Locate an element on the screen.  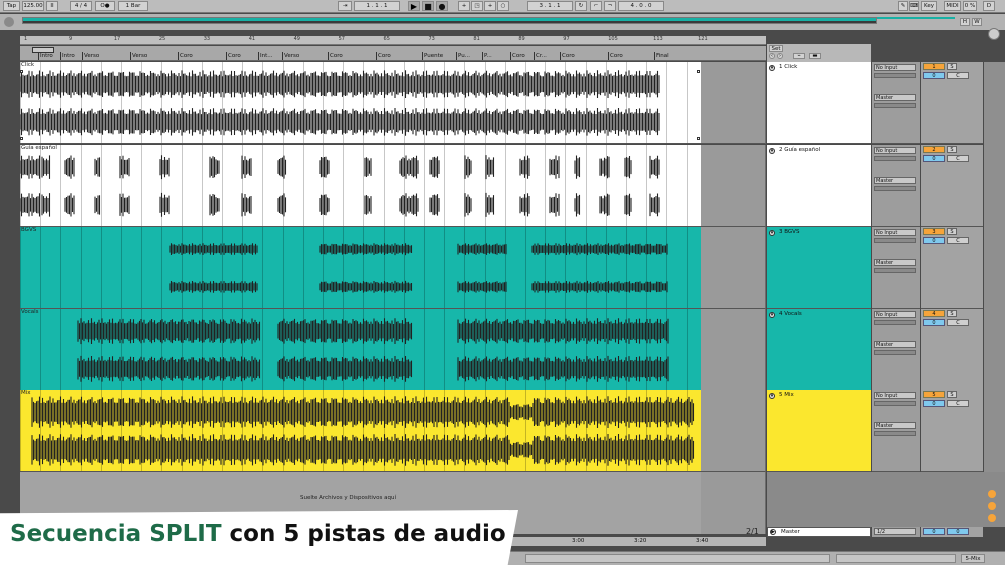
play-icon: ▶ is located at coordinates (414, 6).